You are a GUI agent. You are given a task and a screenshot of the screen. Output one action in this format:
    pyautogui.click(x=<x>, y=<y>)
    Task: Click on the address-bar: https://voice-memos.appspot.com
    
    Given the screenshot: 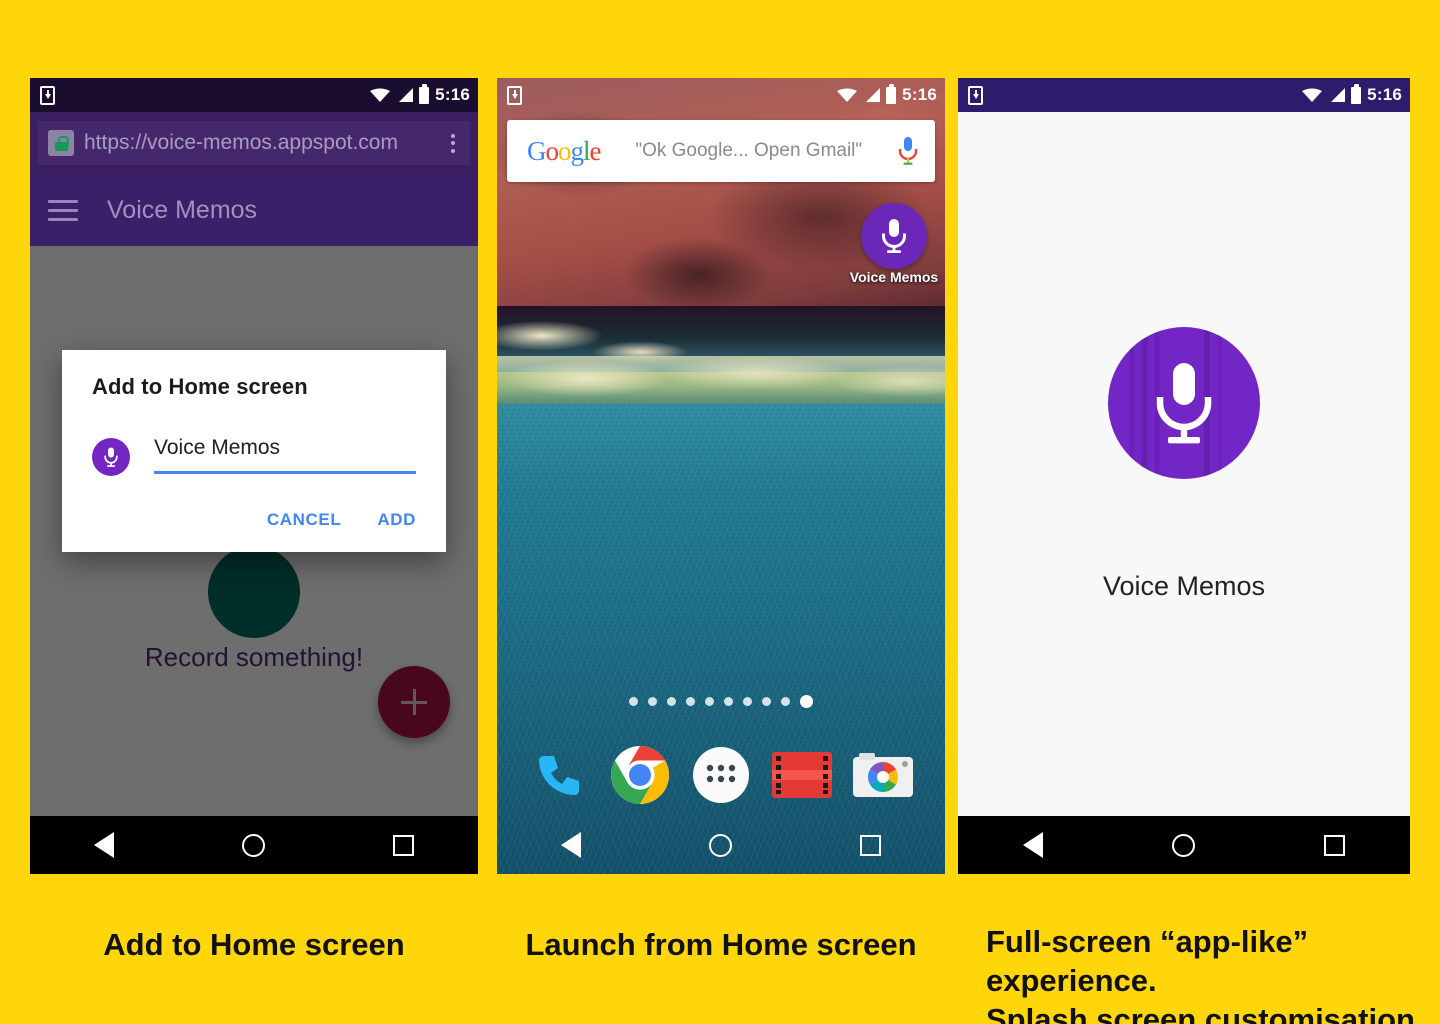 What is the action you would take?
    pyautogui.click(x=254, y=143)
    